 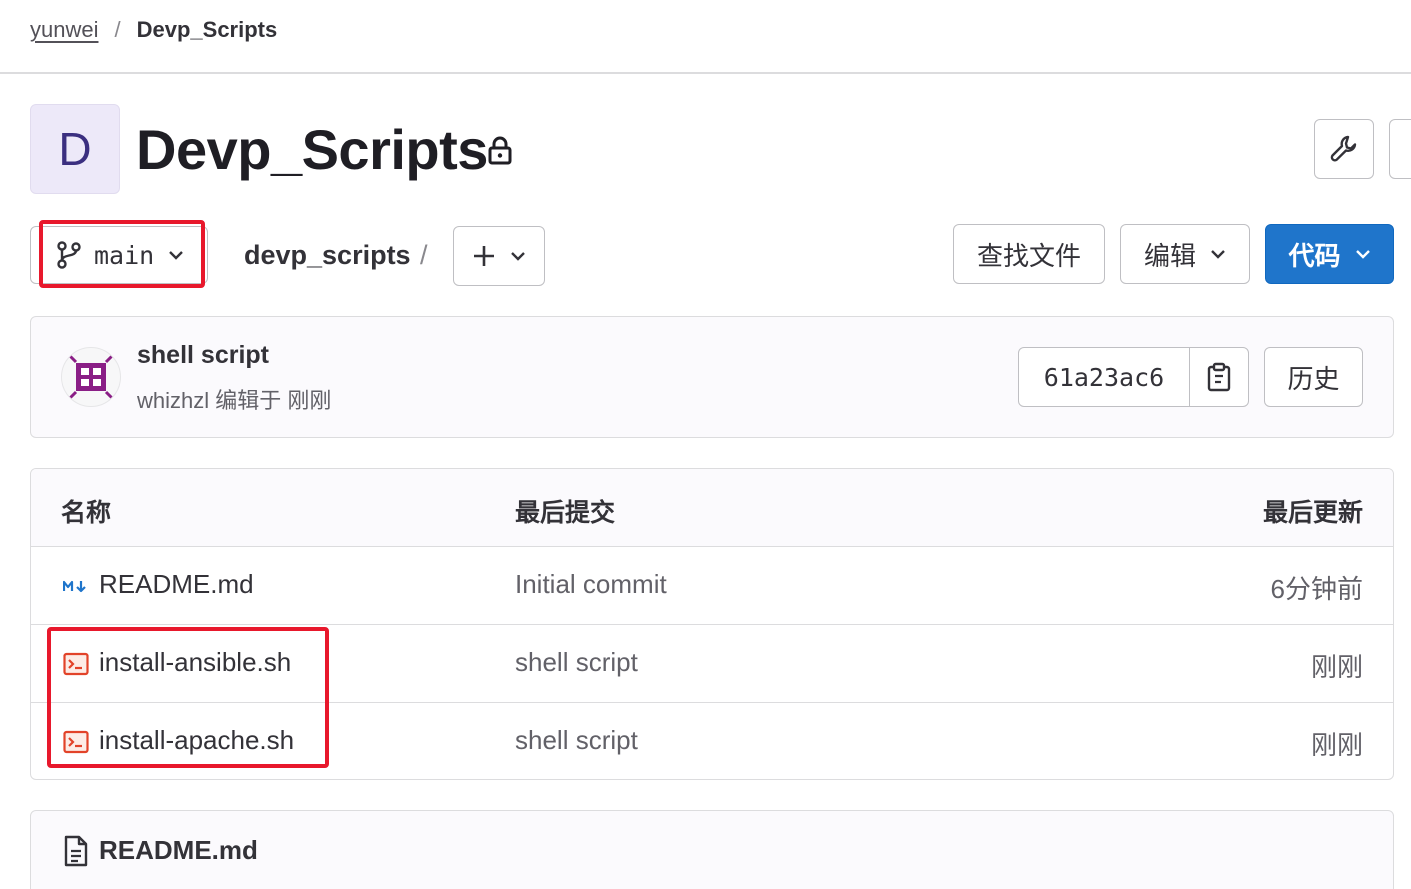 I want to click on breadcrumb-namespace-link: yunwei, so click(x=64, y=30).